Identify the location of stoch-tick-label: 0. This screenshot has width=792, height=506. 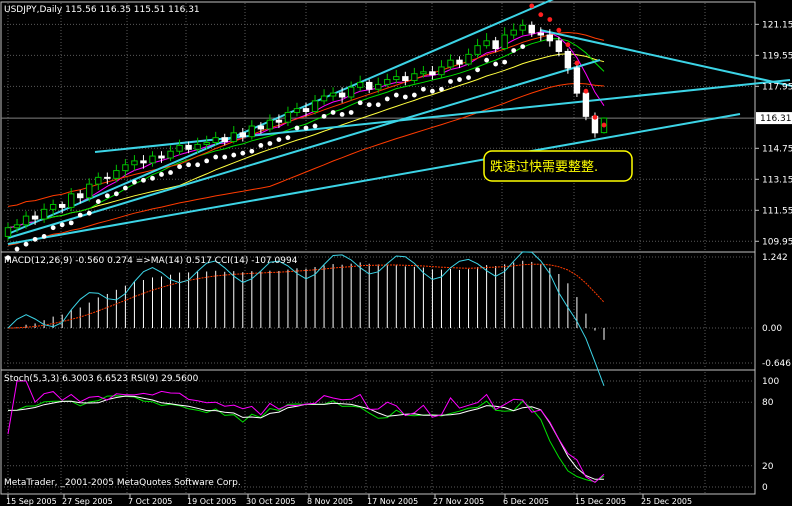
(765, 488).